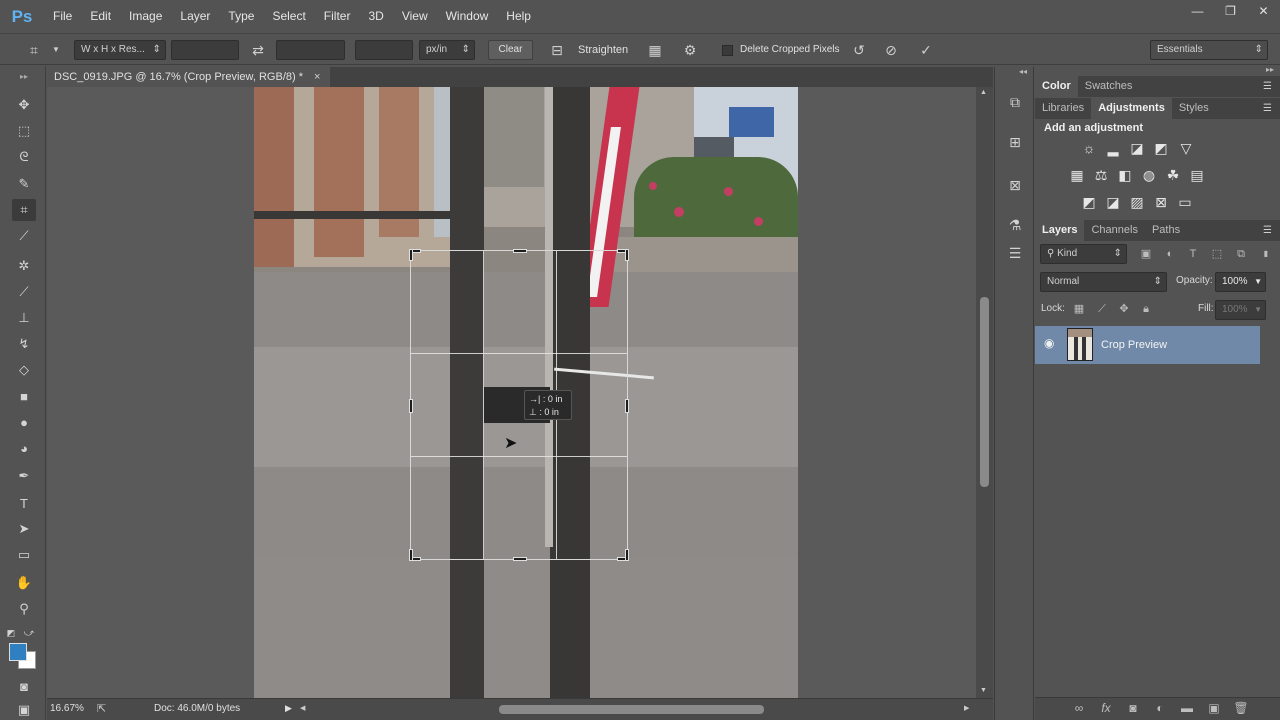 The height and width of the screenshot is (720, 1280). I want to click on collapse-toolbar-icon: ▸▸, so click(24, 76).